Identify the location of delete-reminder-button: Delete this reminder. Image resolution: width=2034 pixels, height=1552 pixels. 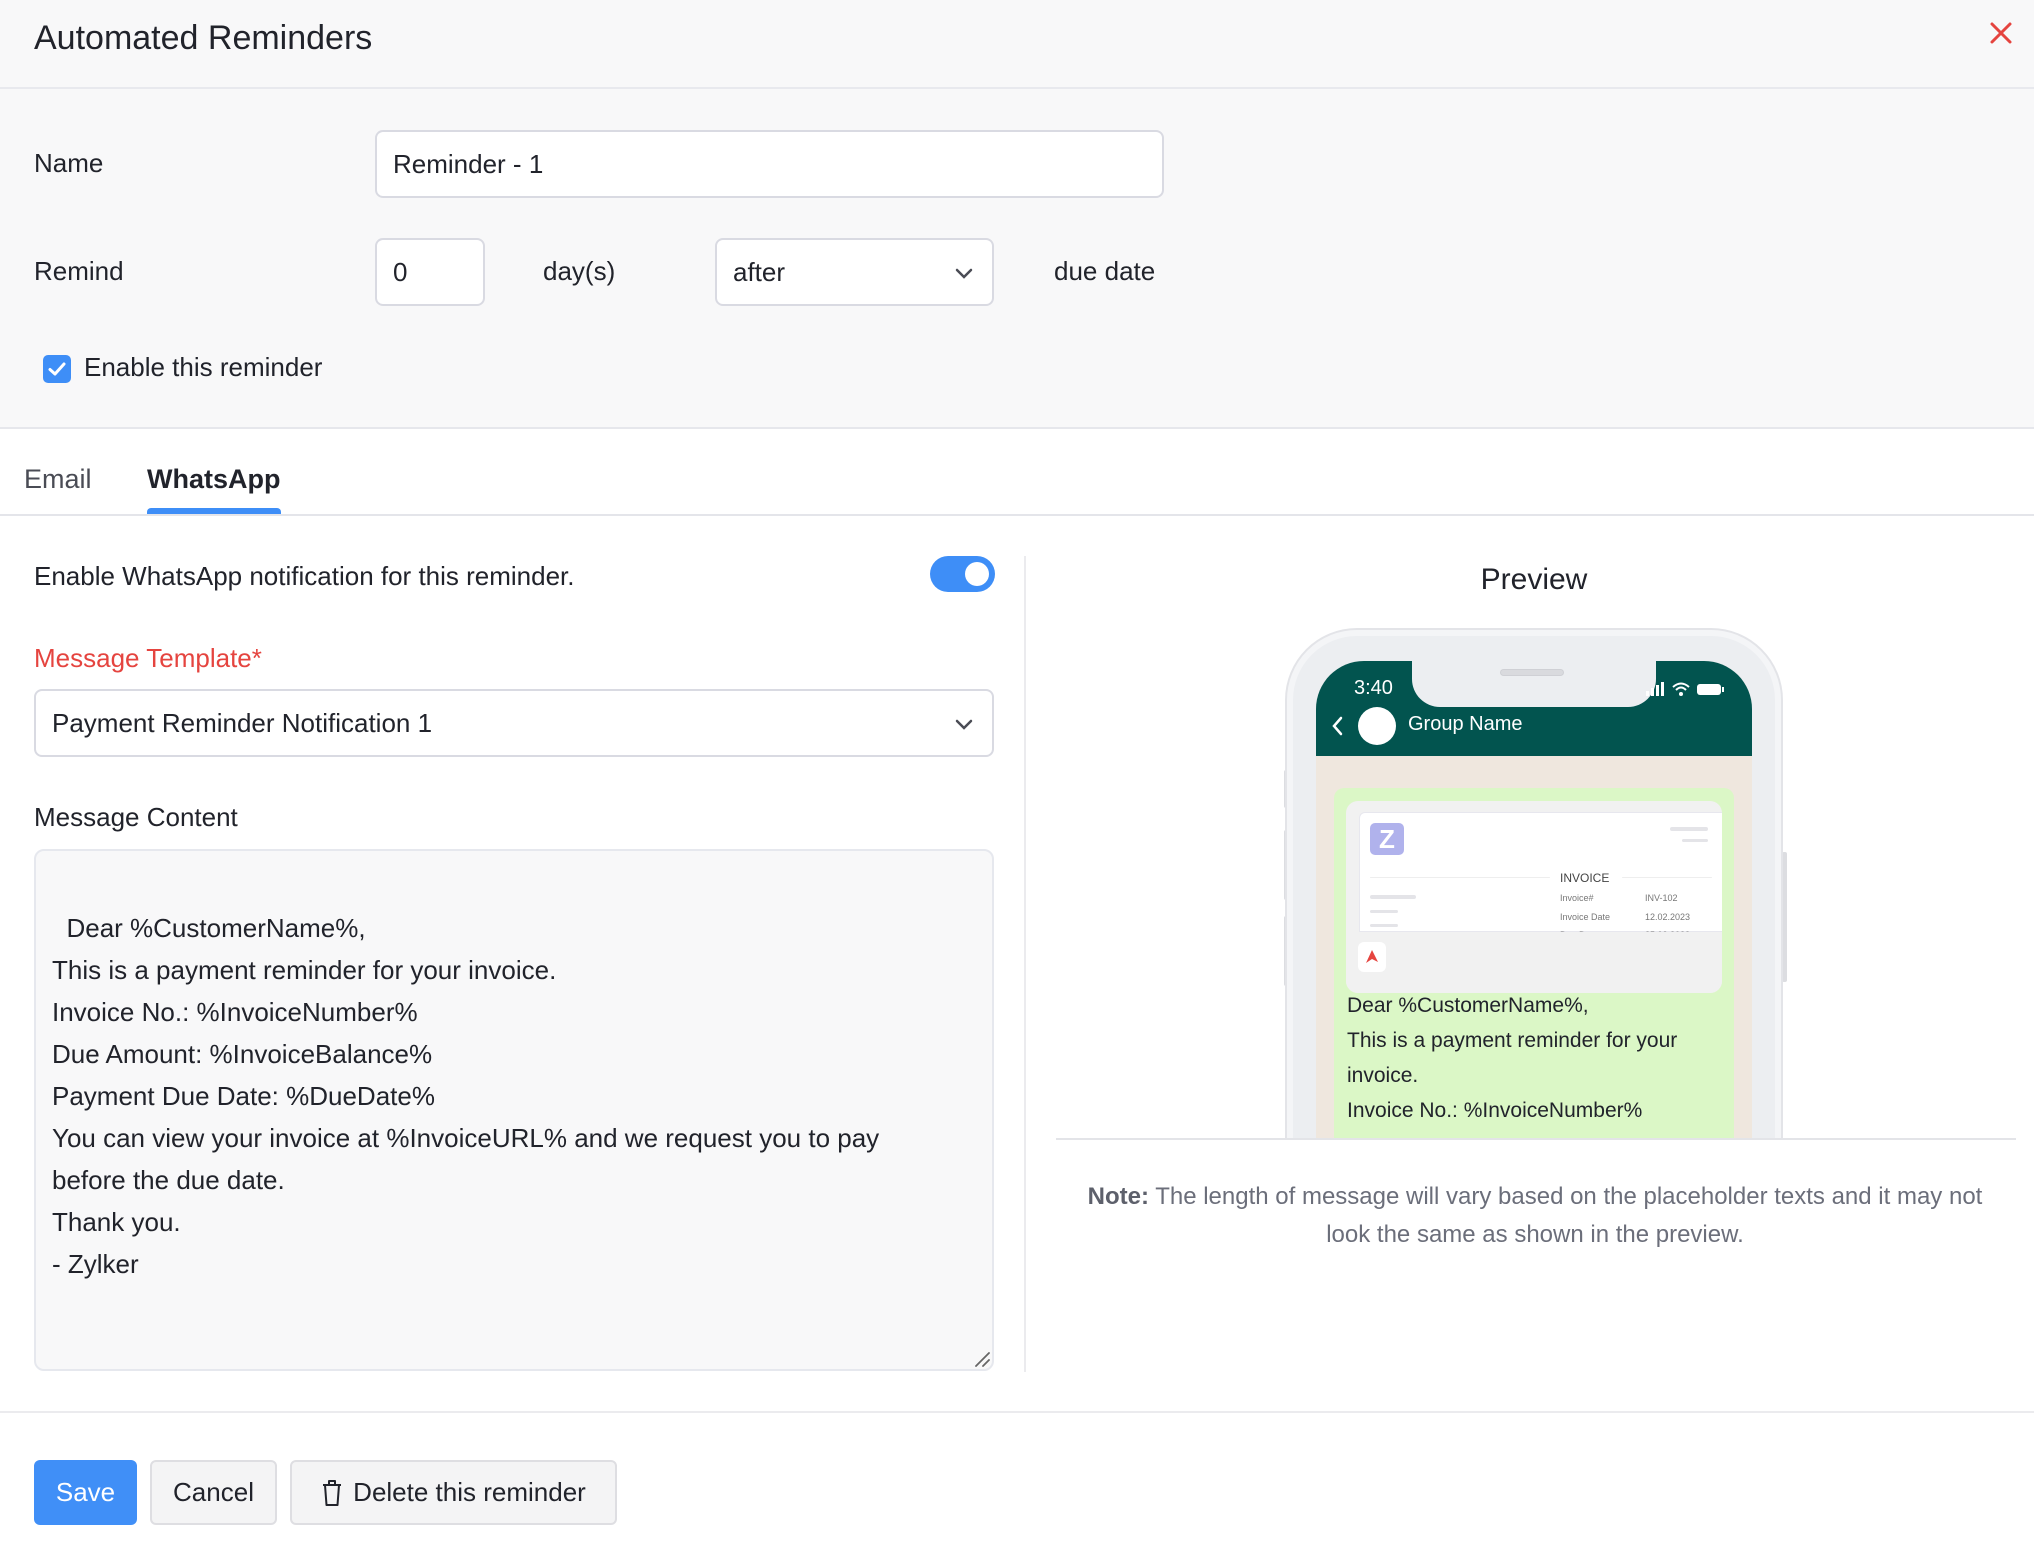
(453, 1492).